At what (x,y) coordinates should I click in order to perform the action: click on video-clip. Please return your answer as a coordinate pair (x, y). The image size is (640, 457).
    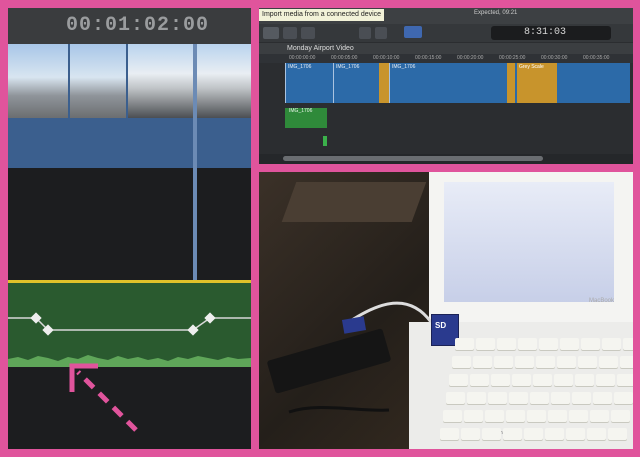
    Looking at the image, I should click on (129, 106).